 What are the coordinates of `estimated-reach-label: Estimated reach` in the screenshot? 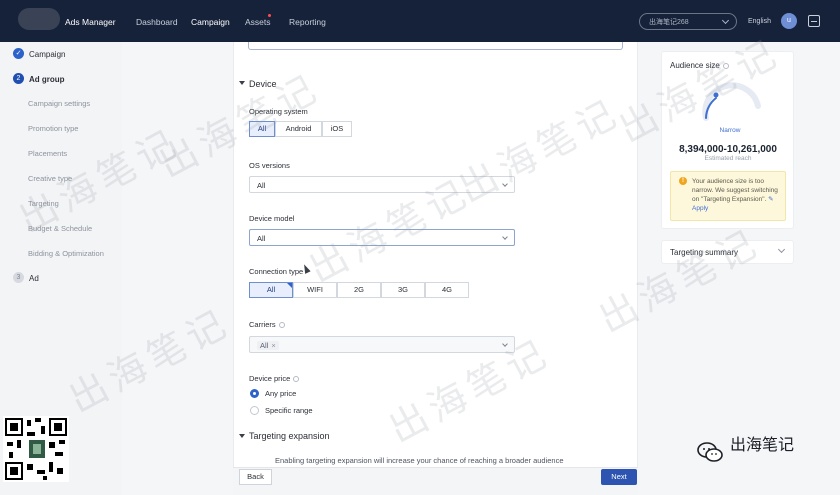 It's located at (728, 158).